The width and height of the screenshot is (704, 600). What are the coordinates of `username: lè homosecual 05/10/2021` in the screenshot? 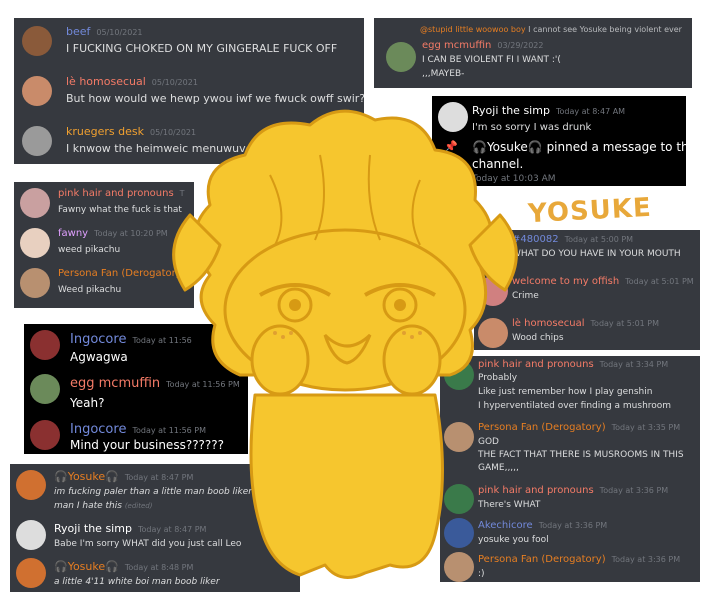 It's located at (132, 81).